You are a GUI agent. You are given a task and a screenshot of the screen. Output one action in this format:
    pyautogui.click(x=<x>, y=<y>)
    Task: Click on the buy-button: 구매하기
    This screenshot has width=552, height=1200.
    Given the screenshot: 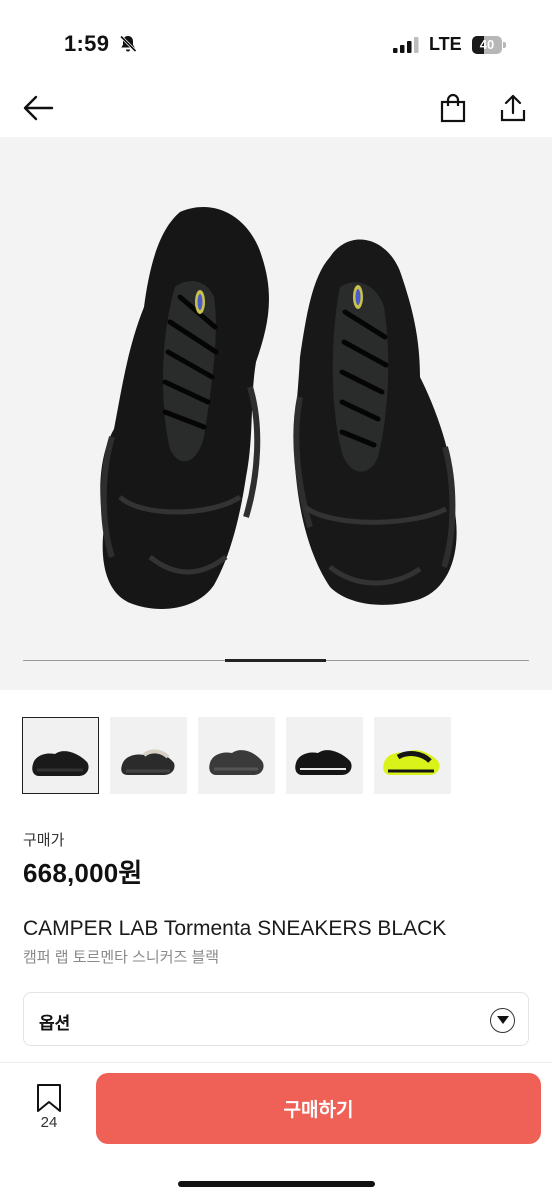 What is the action you would take?
    pyautogui.click(x=318, y=1108)
    